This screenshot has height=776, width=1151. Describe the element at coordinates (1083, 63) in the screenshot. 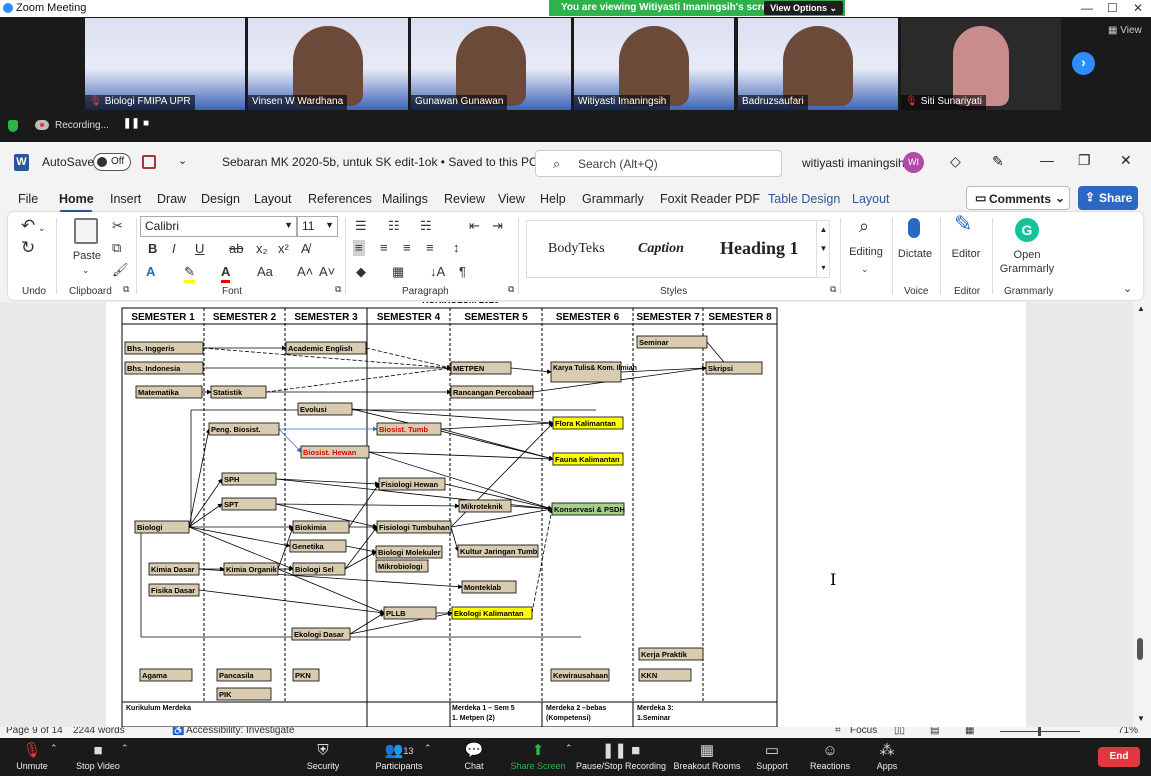

I see `next-page-button: ›` at that location.